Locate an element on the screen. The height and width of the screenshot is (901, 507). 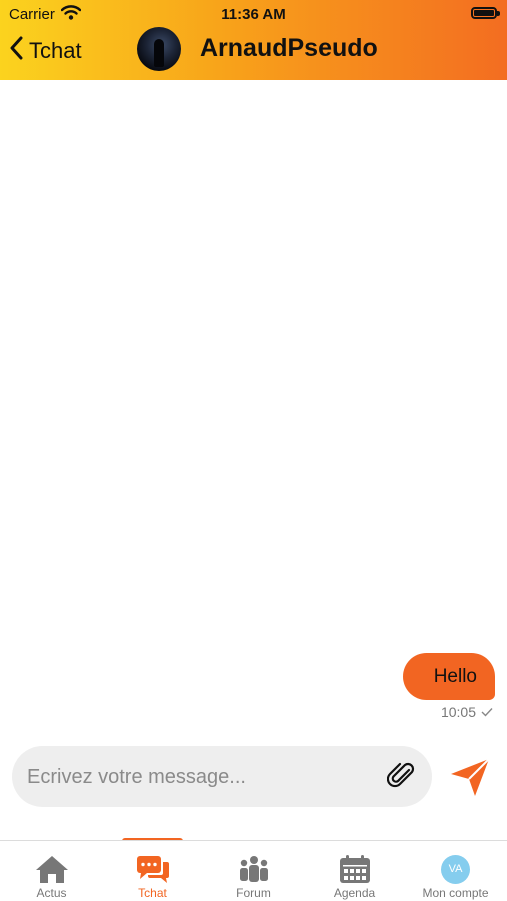
status-time: 11:36 AM is located at coordinates (253, 14).